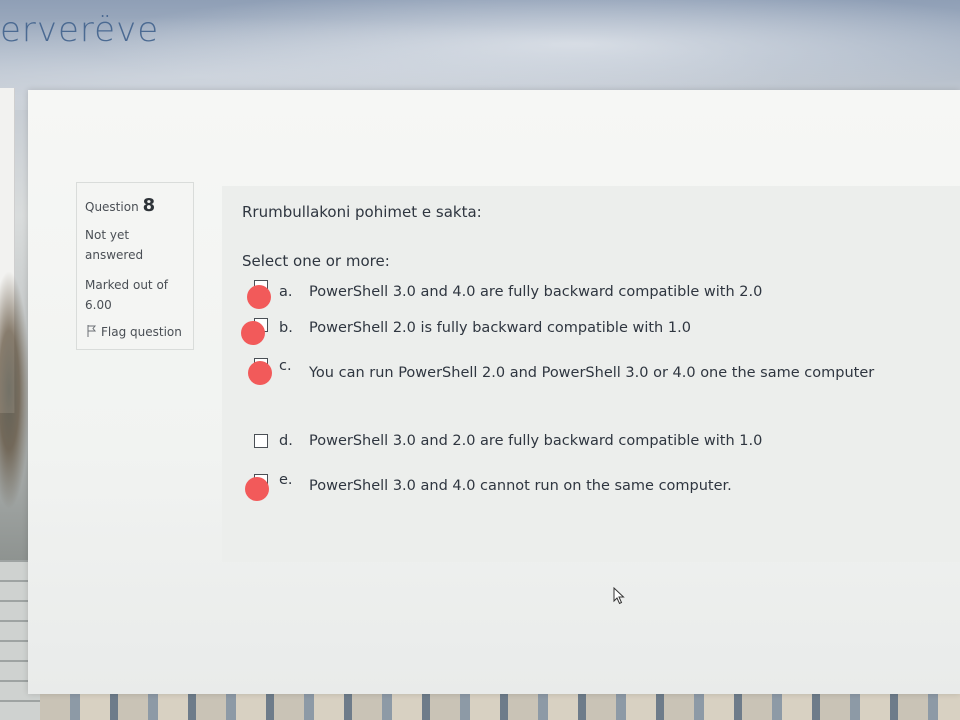 The image size is (960, 720). Describe the element at coordinates (257, 489) in the screenshot. I see `option-e-marker` at that location.